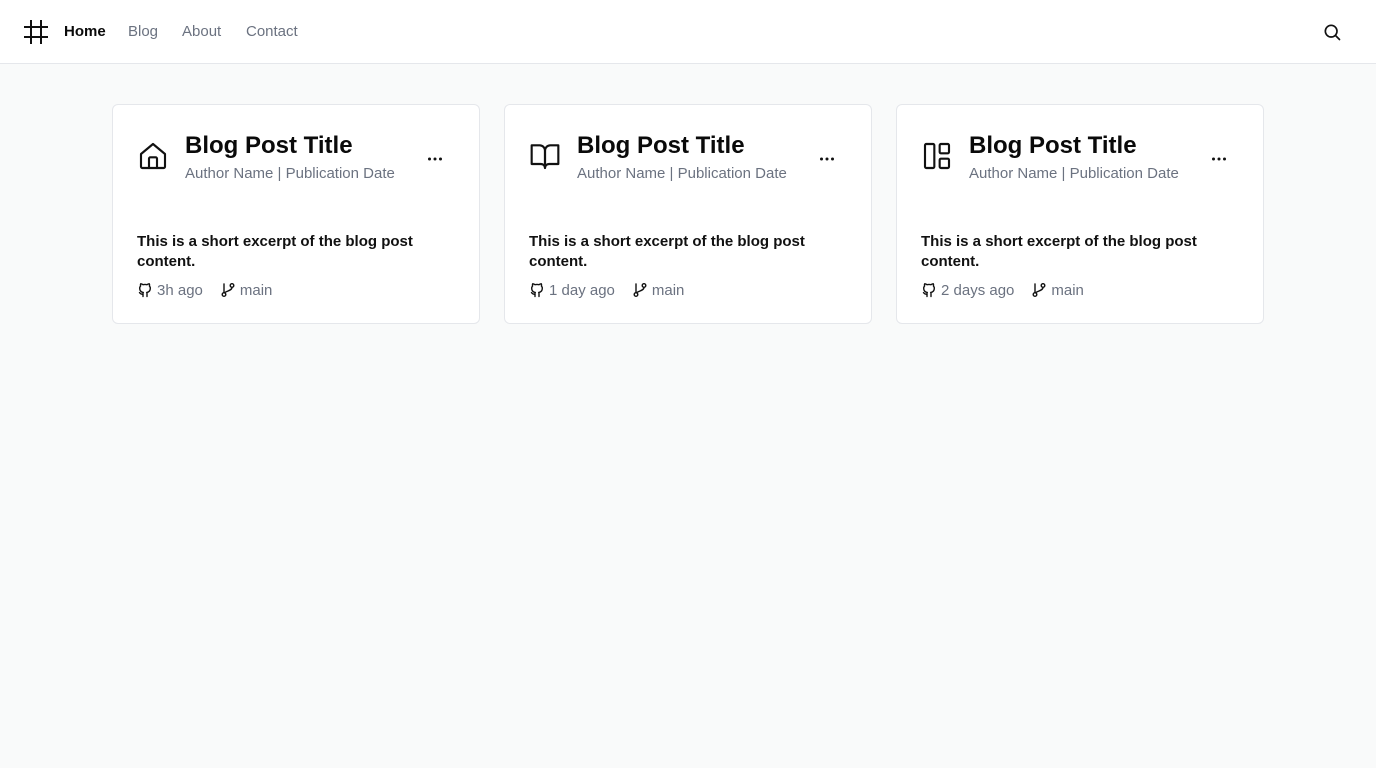 The width and height of the screenshot is (1376, 768). Describe the element at coordinates (201, 32) in the screenshot. I see `nav-link-about: About` at that location.